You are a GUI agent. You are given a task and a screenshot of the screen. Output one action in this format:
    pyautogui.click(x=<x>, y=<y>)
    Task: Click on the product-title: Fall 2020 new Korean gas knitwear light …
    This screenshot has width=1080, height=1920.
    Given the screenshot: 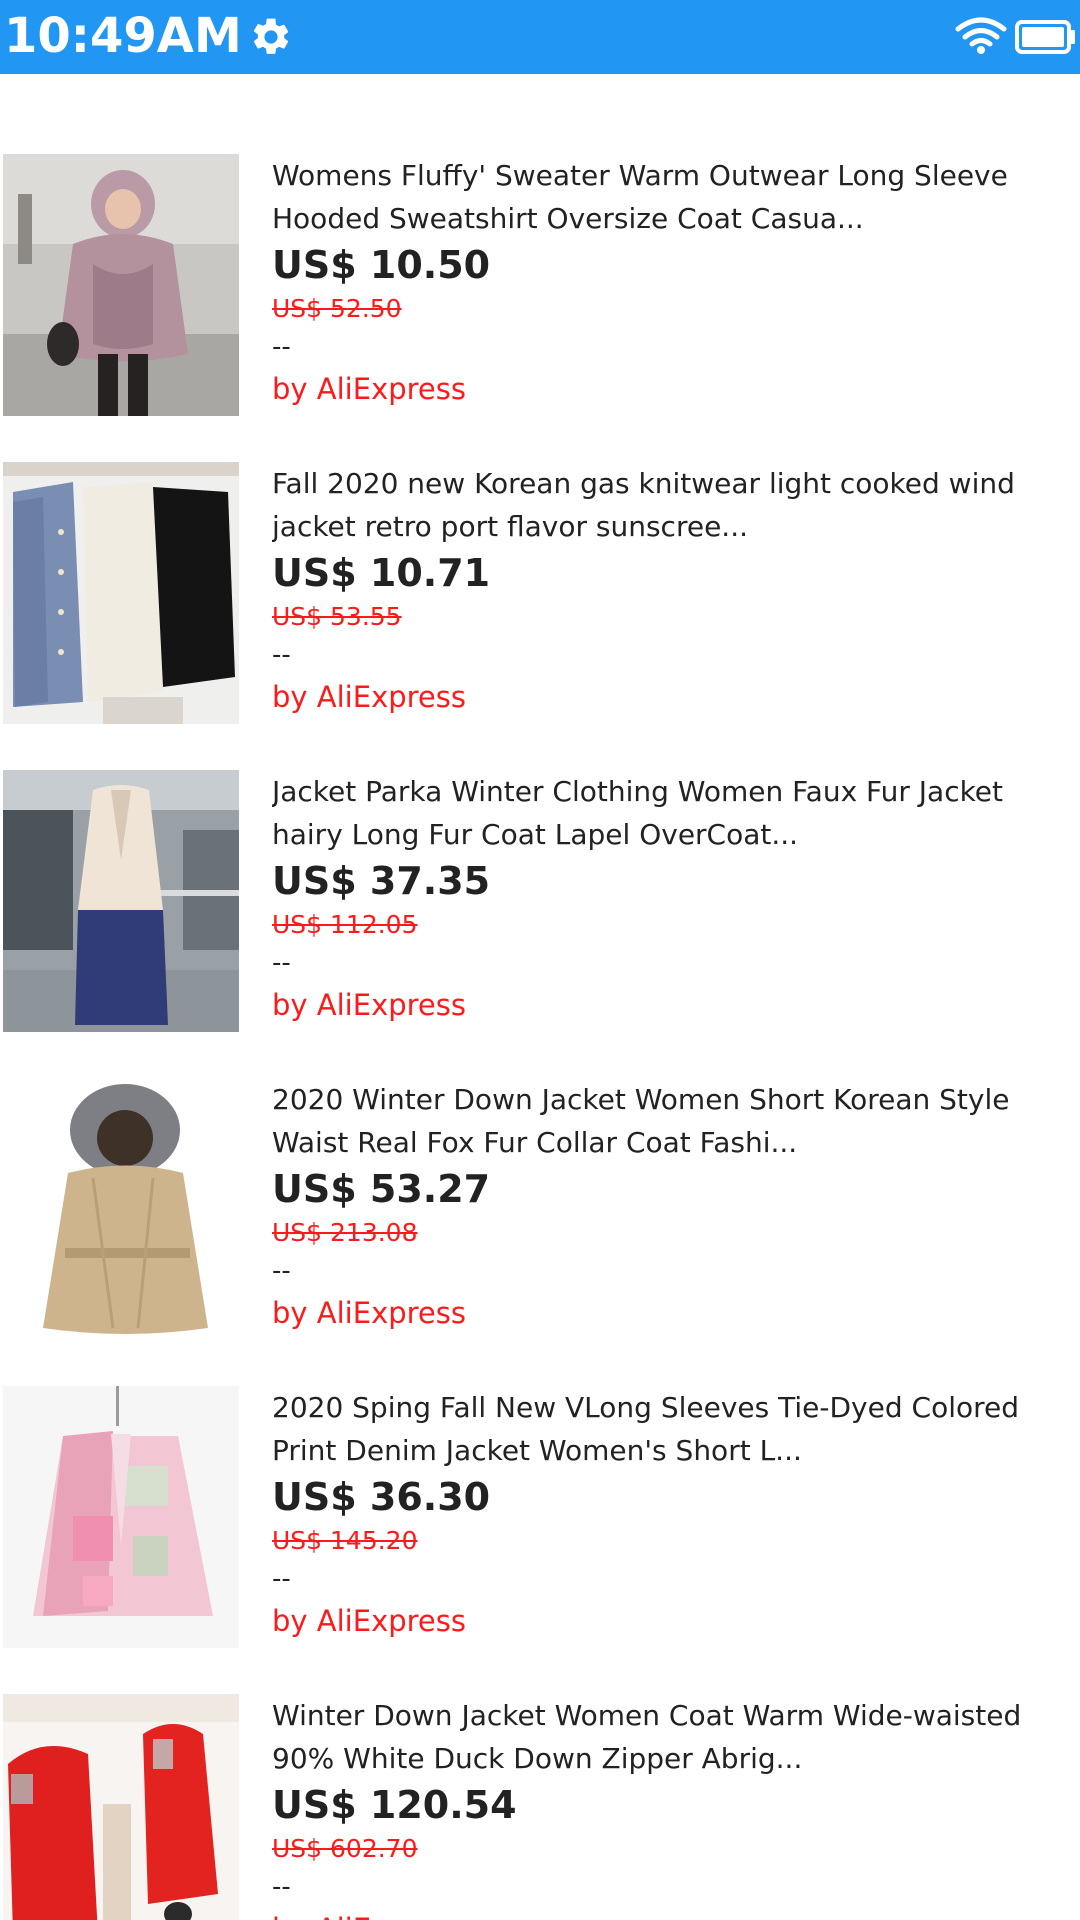 What is the action you would take?
    pyautogui.click(x=667, y=505)
    